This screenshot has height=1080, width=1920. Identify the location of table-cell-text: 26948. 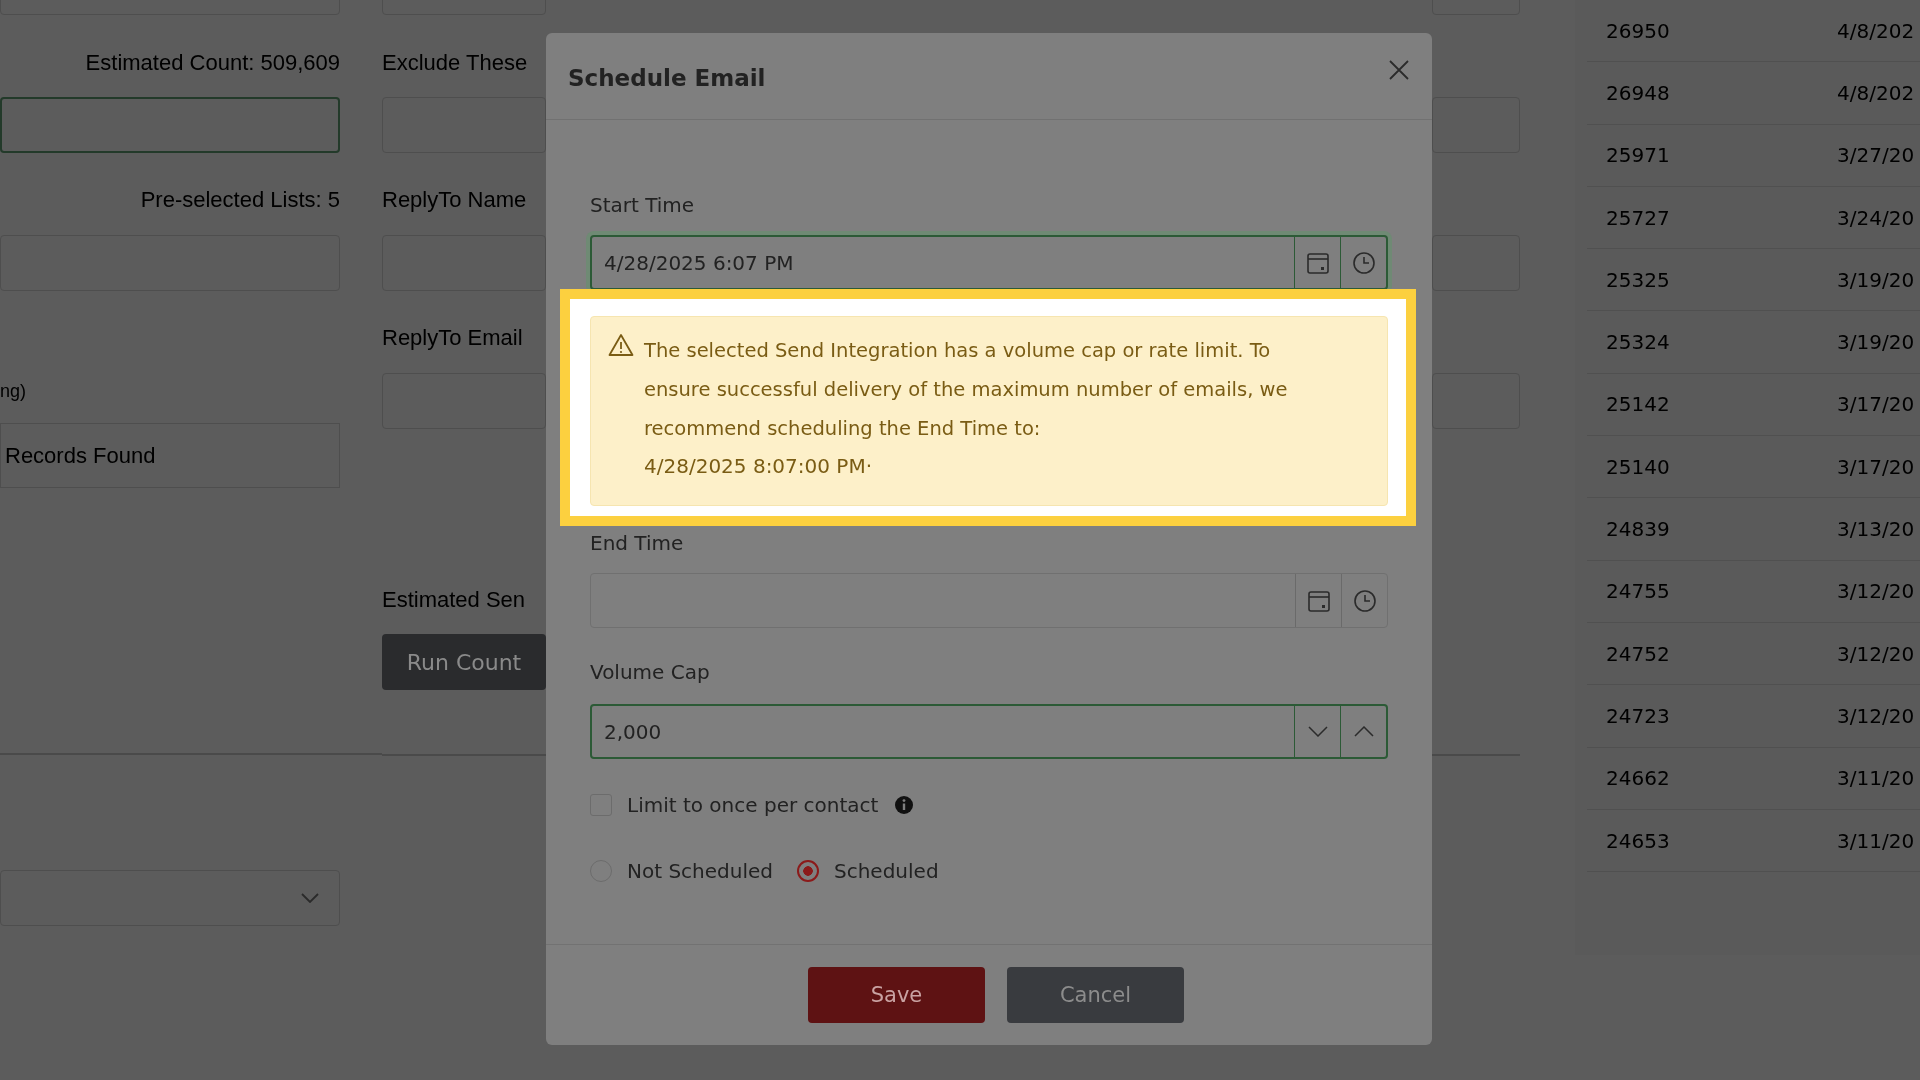
(1638, 92).